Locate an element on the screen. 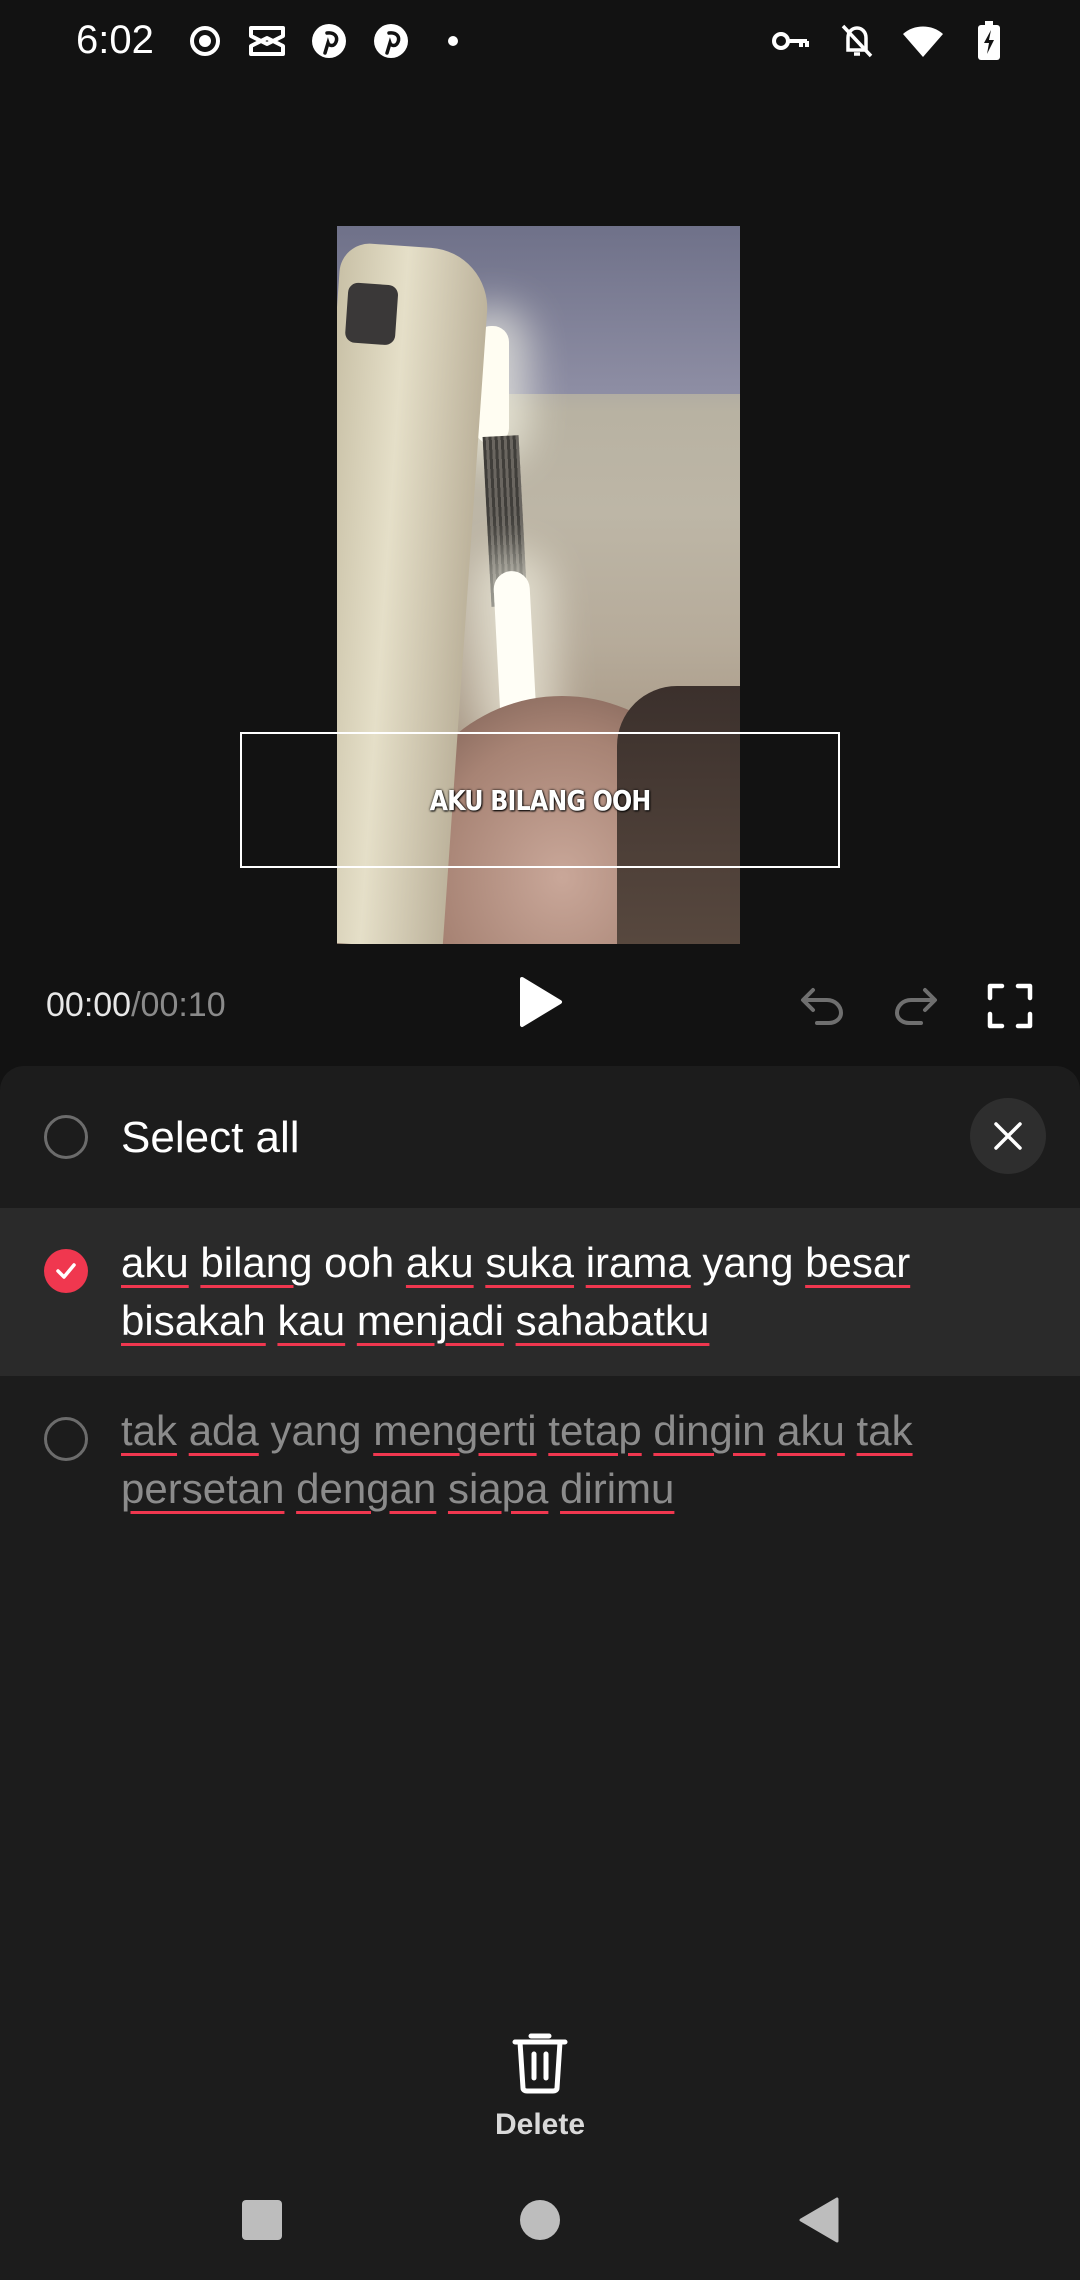  record-icon is located at coordinates (205, 41).